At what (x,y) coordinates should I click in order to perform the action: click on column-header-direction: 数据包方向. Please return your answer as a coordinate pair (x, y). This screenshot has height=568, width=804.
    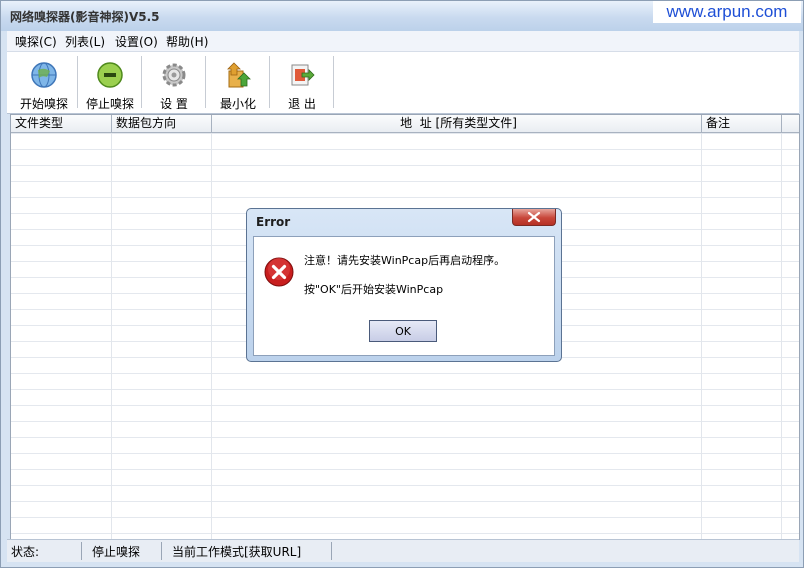
    Looking at the image, I should click on (162, 123).